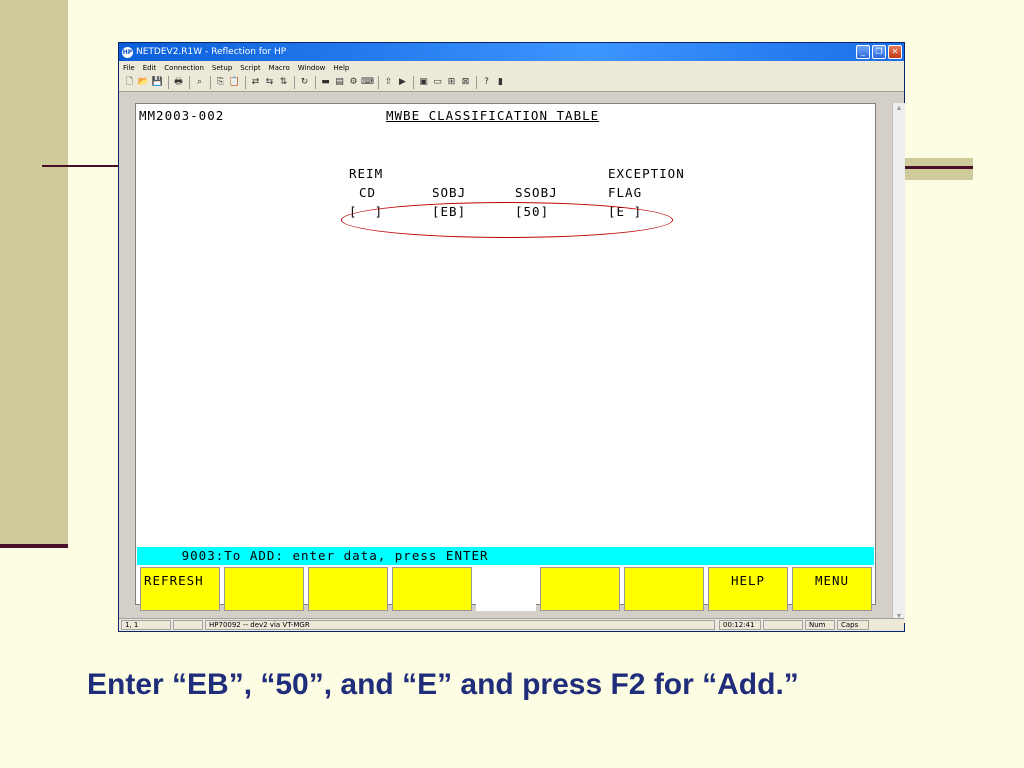  I want to click on help-pointer-icon: ?, so click(486, 82).